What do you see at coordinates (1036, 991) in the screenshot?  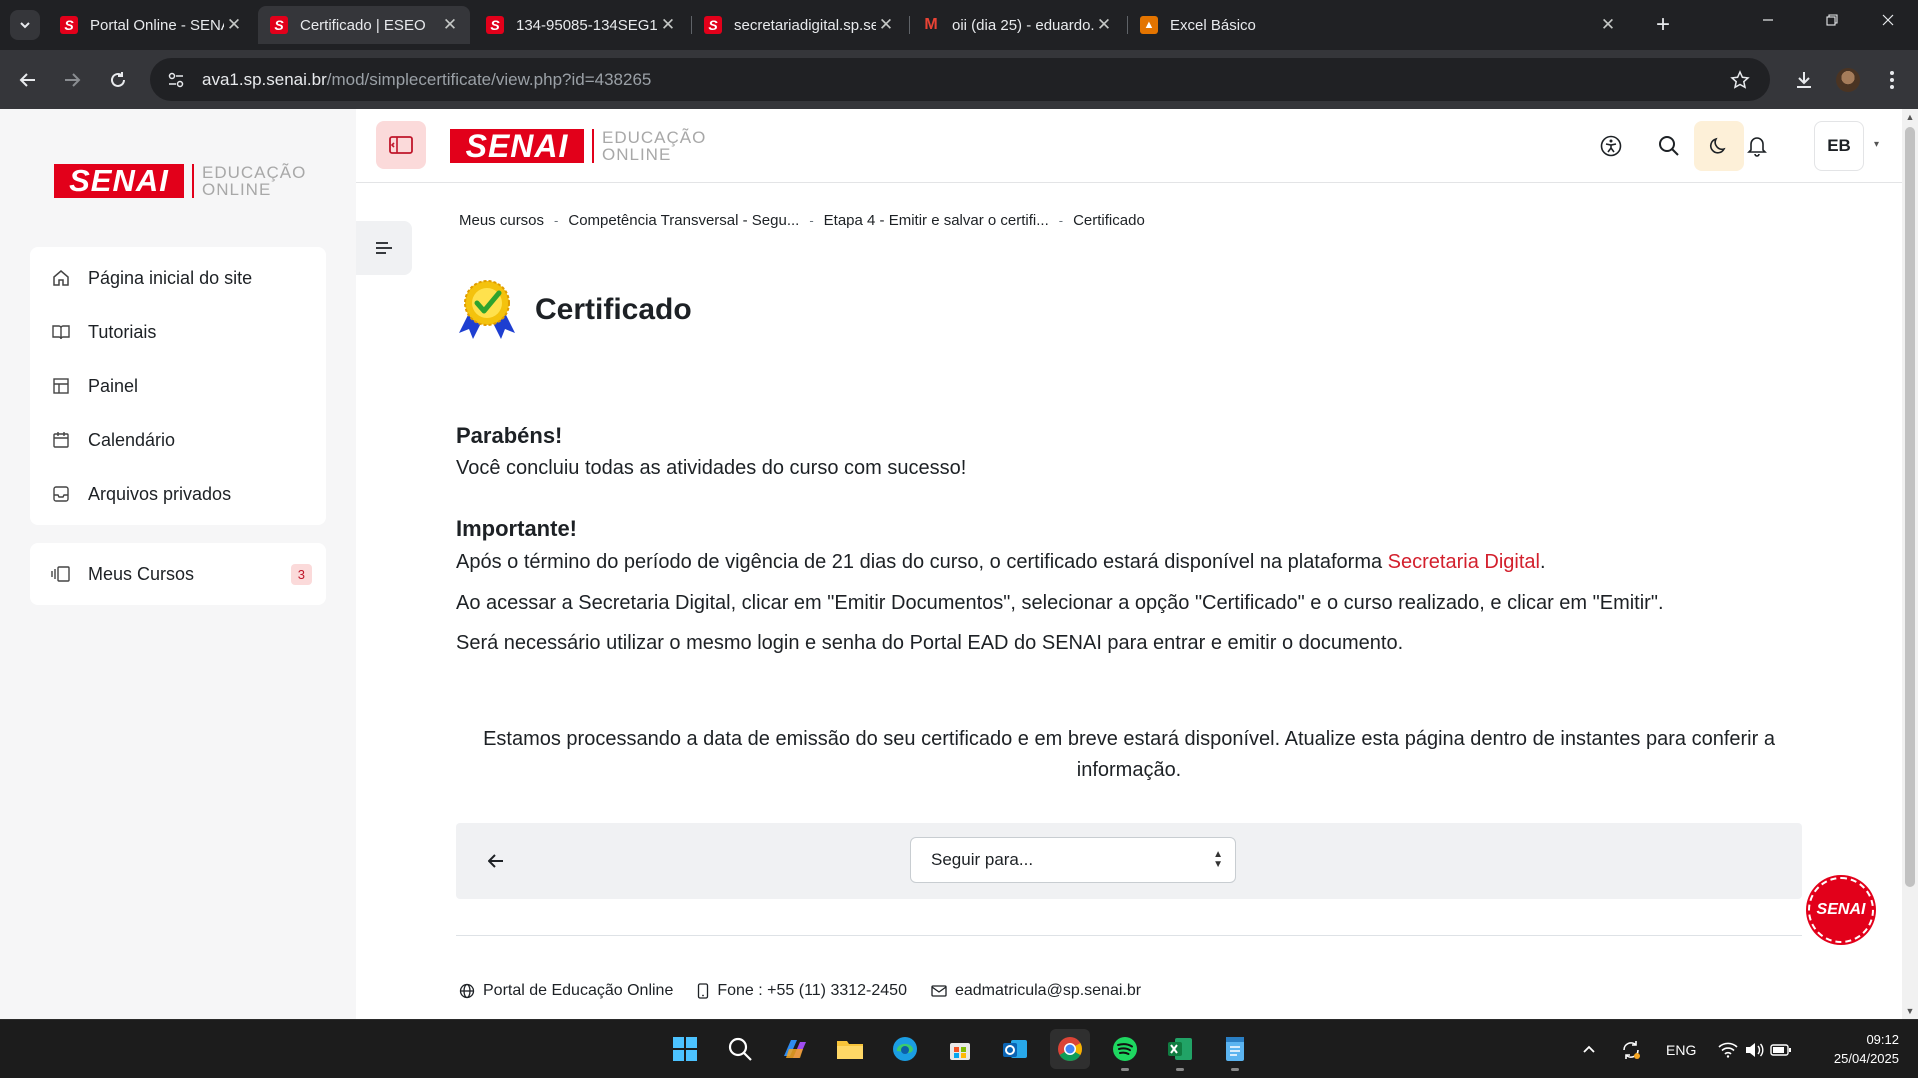 I see `footer-email: eadmatricula@sp.senai.br` at bounding box center [1036, 991].